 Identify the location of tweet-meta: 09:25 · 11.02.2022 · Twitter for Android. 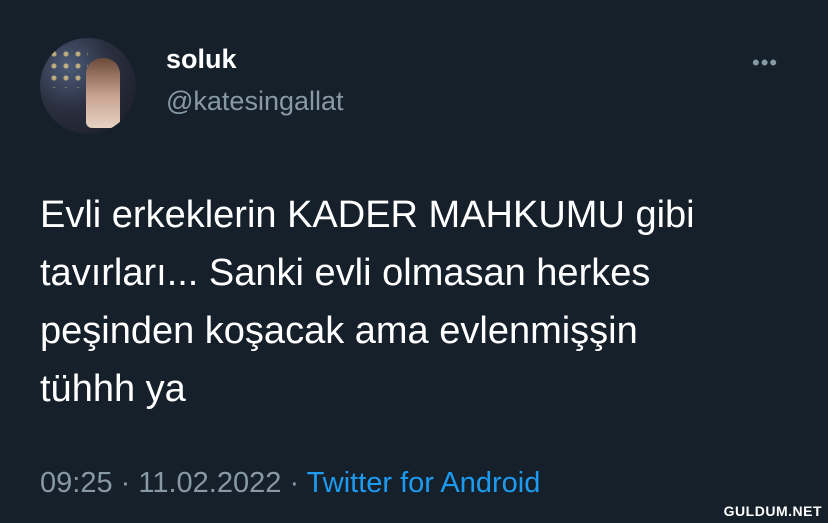
(290, 483).